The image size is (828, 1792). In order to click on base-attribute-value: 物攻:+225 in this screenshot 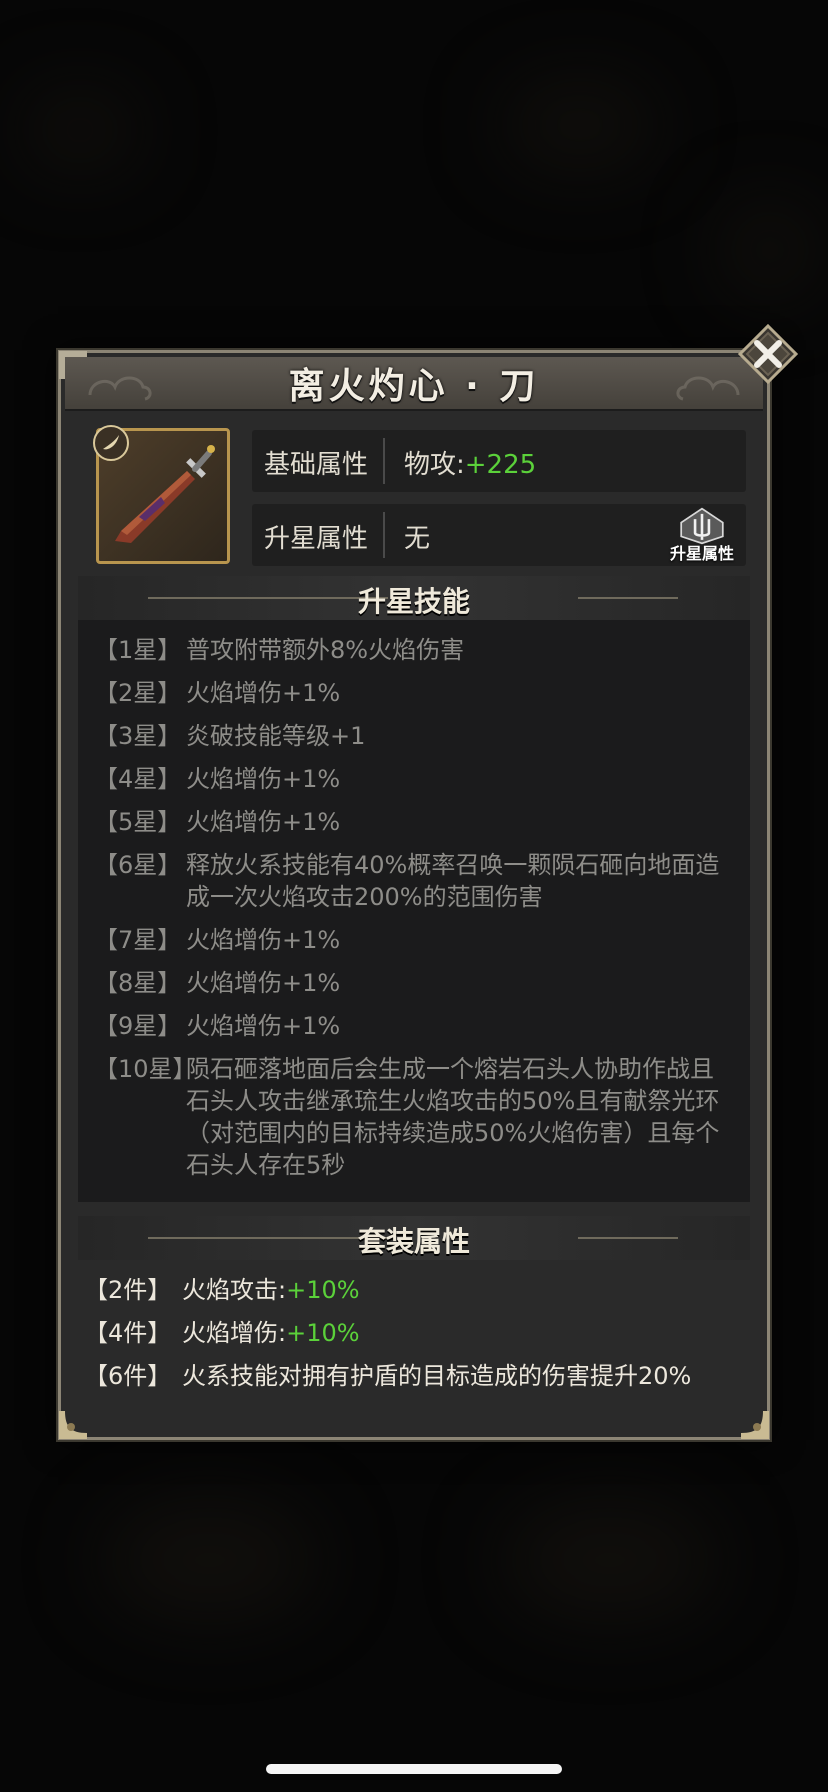, I will do `click(470, 462)`.